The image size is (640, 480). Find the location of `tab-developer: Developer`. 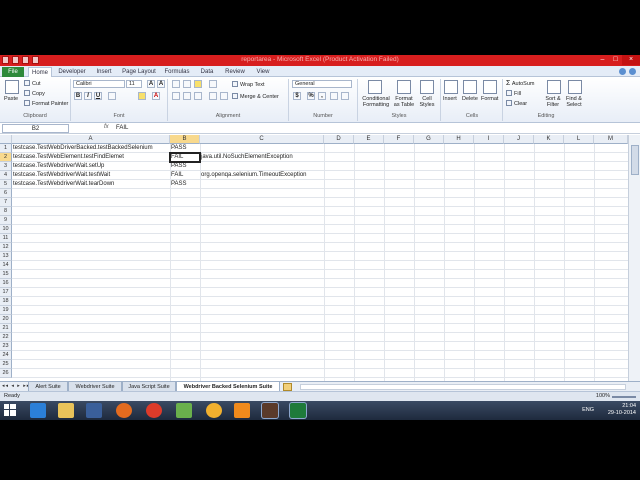

tab-developer: Developer is located at coordinates (72, 72).